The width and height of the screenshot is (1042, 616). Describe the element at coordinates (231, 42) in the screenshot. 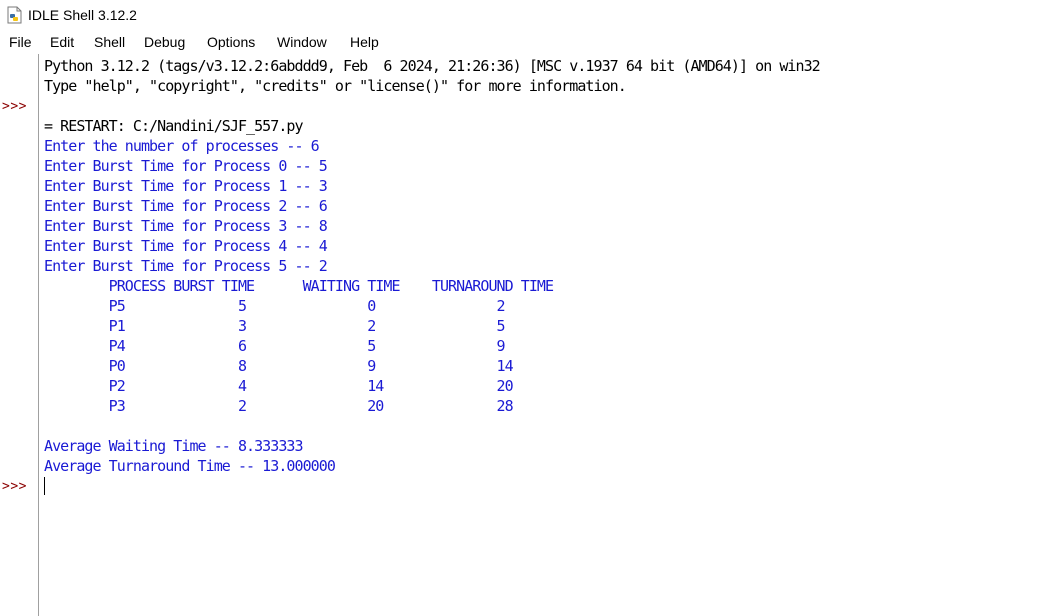

I see `menu-options: Options` at that location.